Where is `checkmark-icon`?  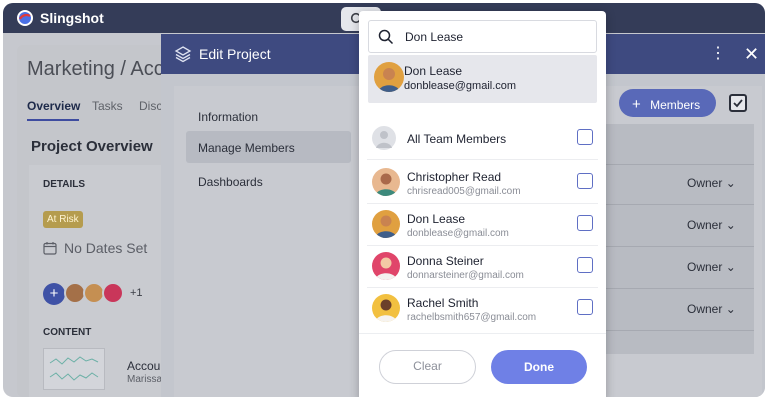 checkmark-icon is located at coordinates (738, 103).